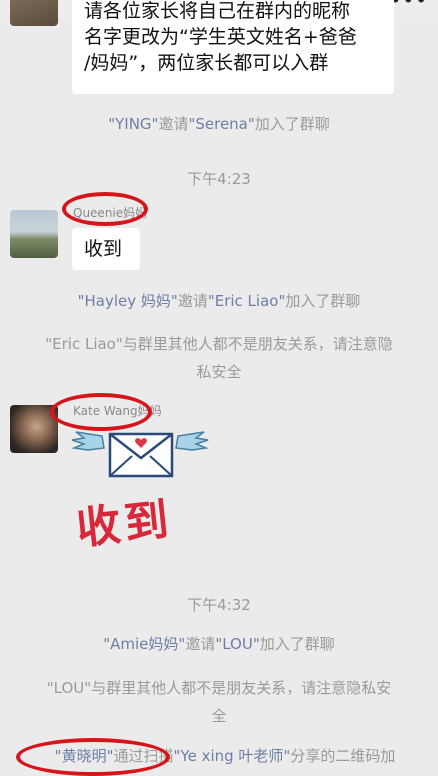 This screenshot has width=438, height=776. Describe the element at coordinates (237, 644) in the screenshot. I see `name-link: "LOU"` at that location.